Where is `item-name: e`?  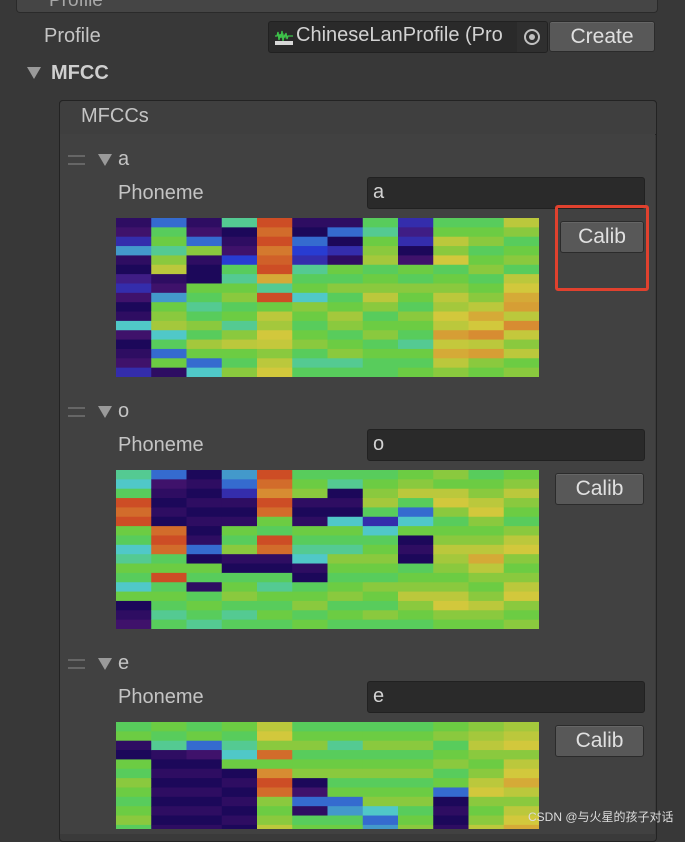 item-name: e is located at coordinates (123, 663).